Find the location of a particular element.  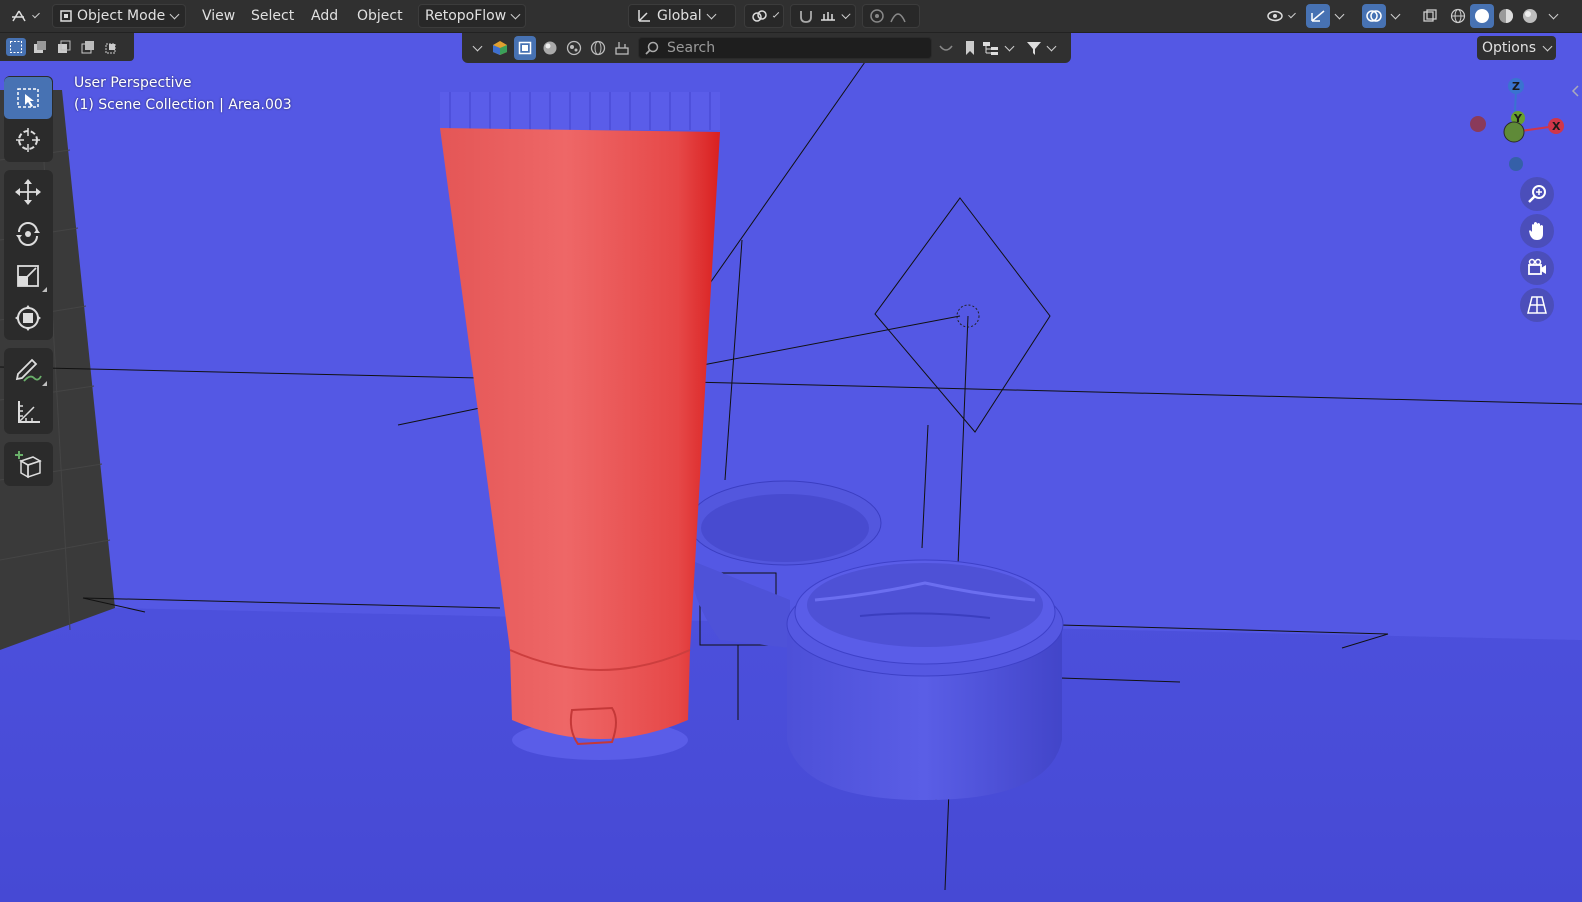

select-subtract-button is located at coordinates (64, 47).